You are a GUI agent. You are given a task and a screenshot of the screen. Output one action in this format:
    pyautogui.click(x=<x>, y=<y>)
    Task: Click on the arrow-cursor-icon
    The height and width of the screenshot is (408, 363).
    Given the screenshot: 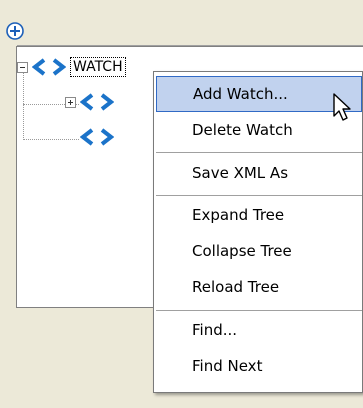 What is the action you would take?
    pyautogui.click(x=342, y=107)
    